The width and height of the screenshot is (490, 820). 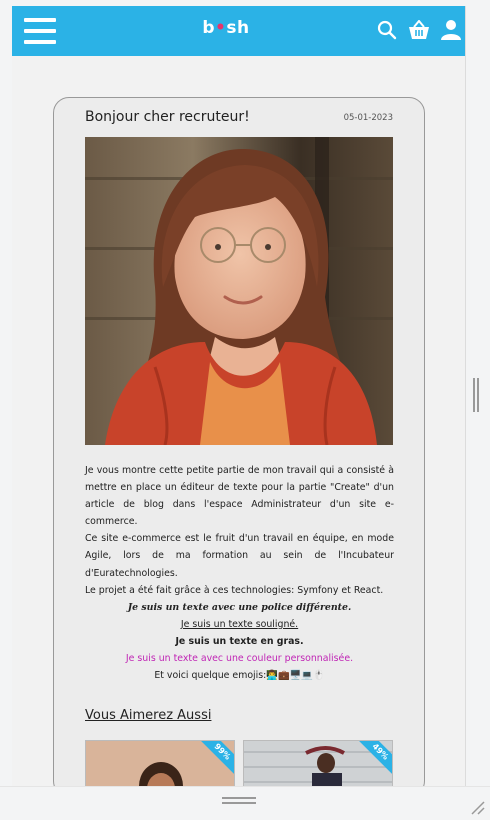 I want to click on article-date: 05-01-2023, so click(x=368, y=118).